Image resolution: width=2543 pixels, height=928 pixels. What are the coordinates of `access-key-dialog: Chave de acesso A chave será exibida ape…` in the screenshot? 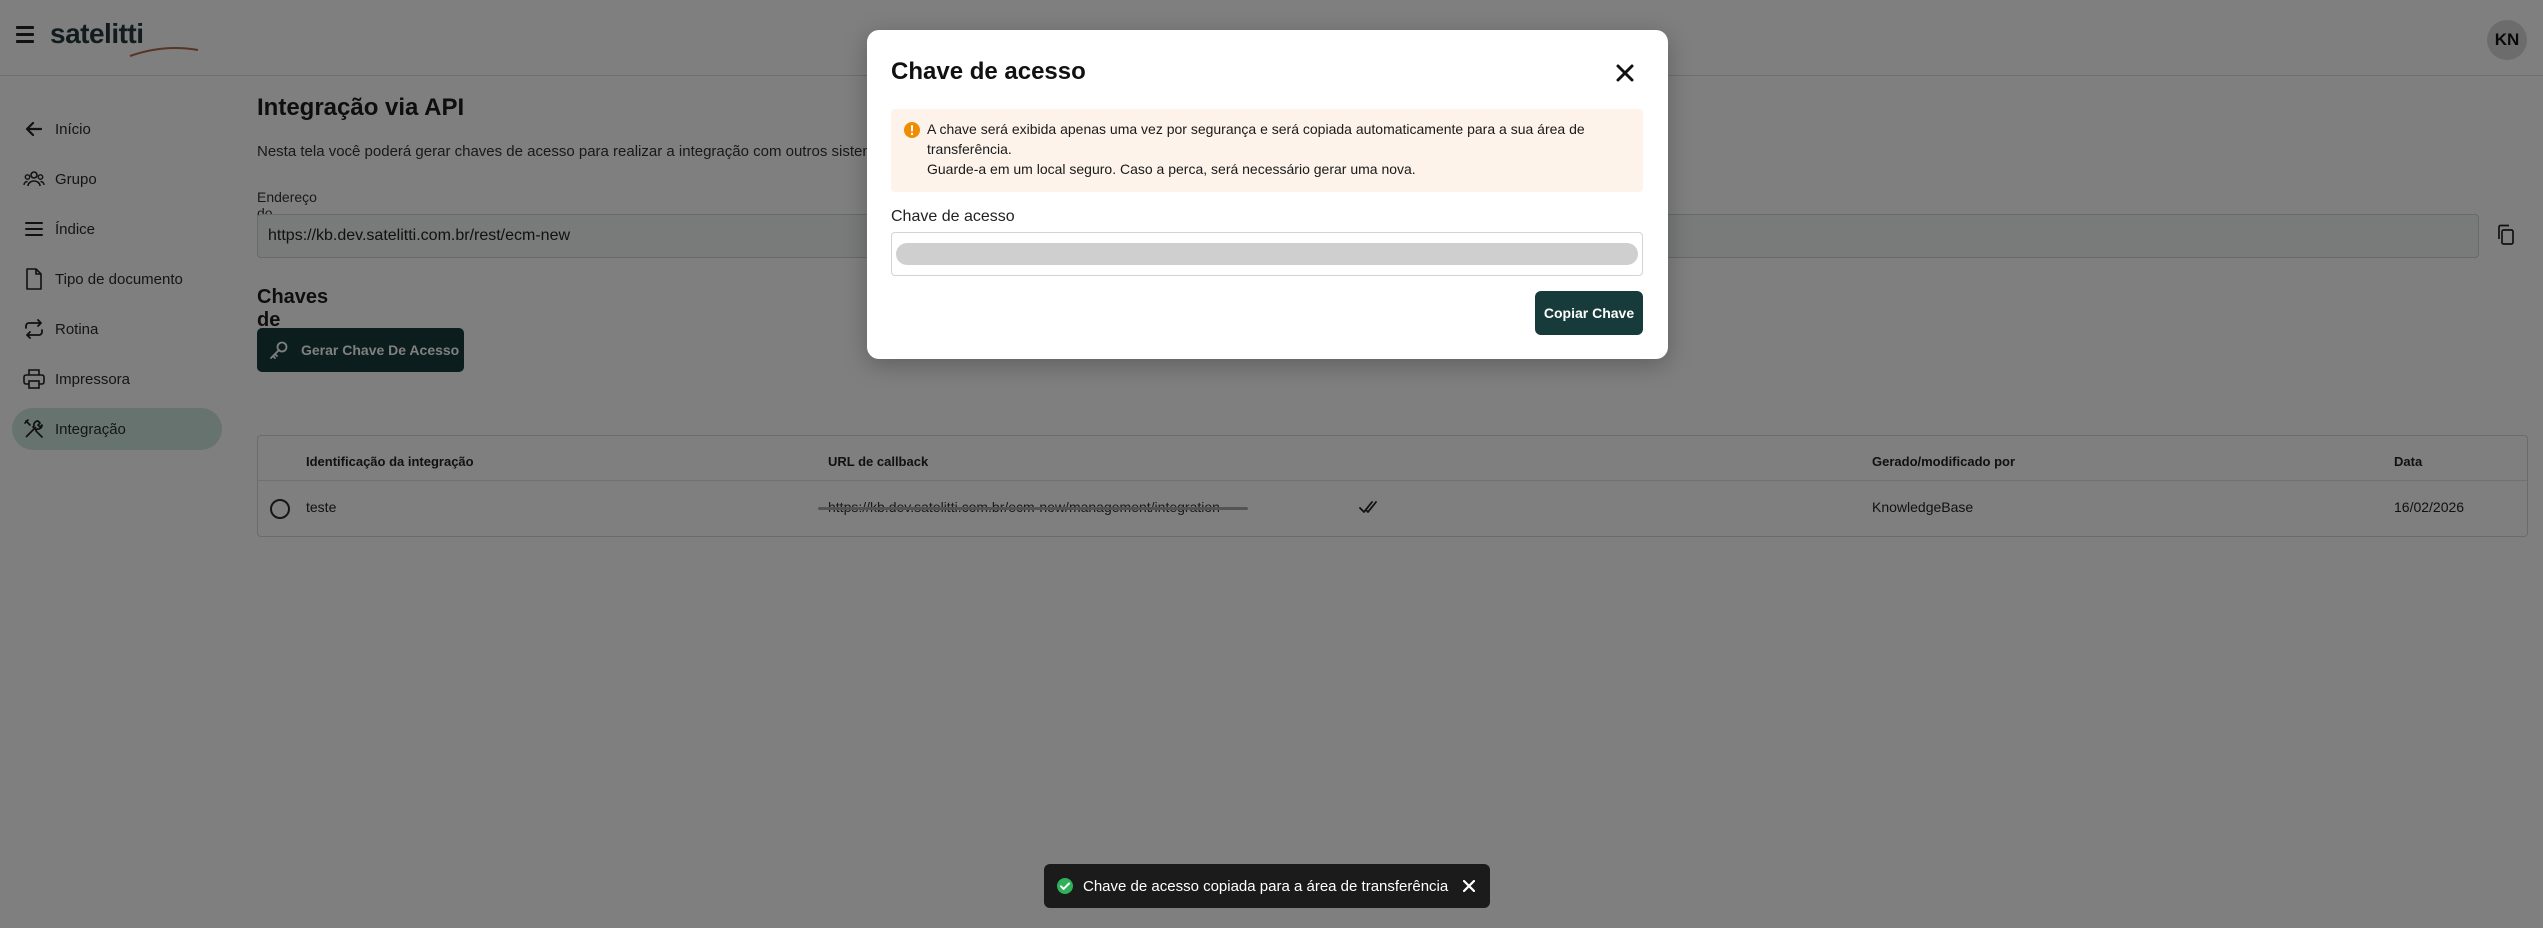 It's located at (1267, 194).